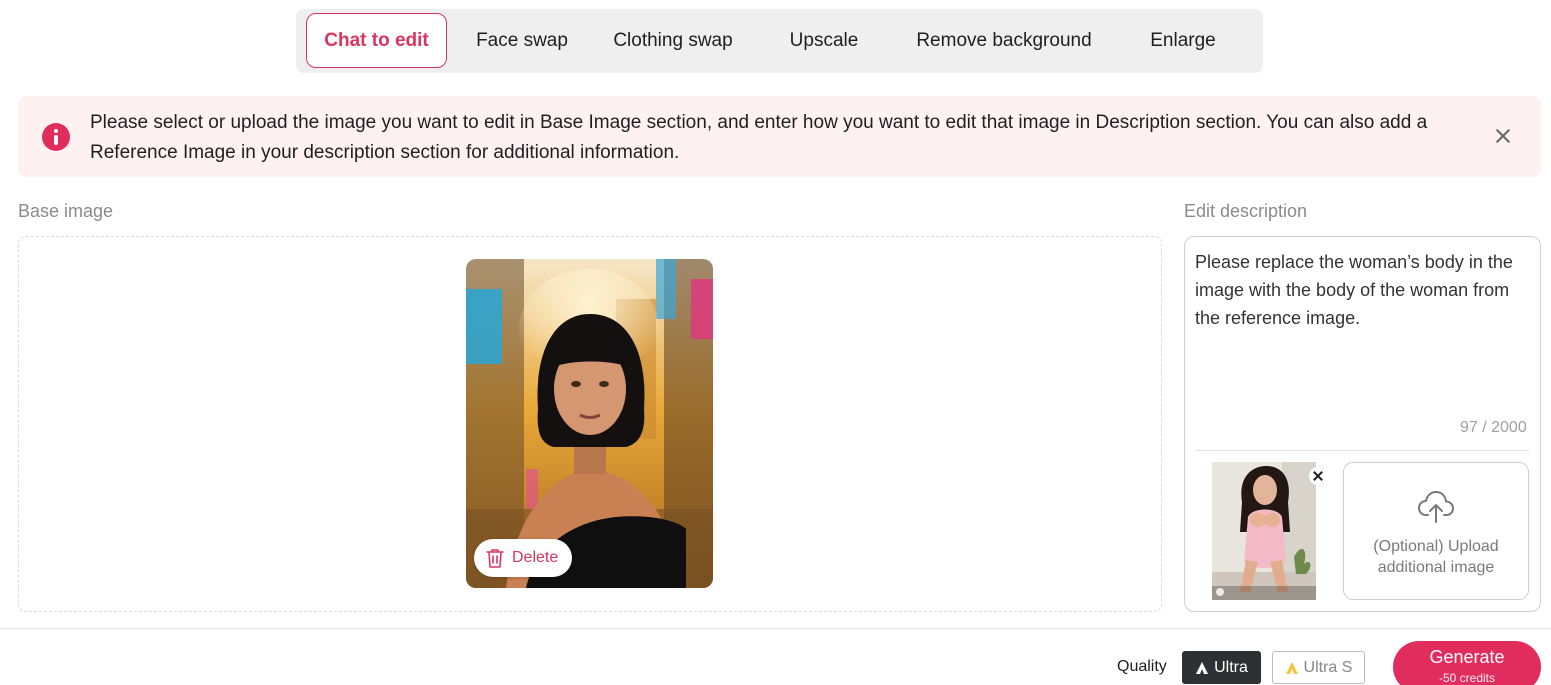  Describe the element at coordinates (1436, 557) in the screenshot. I see `upload-additional-image-label: (Optional) Upload additional image` at that location.